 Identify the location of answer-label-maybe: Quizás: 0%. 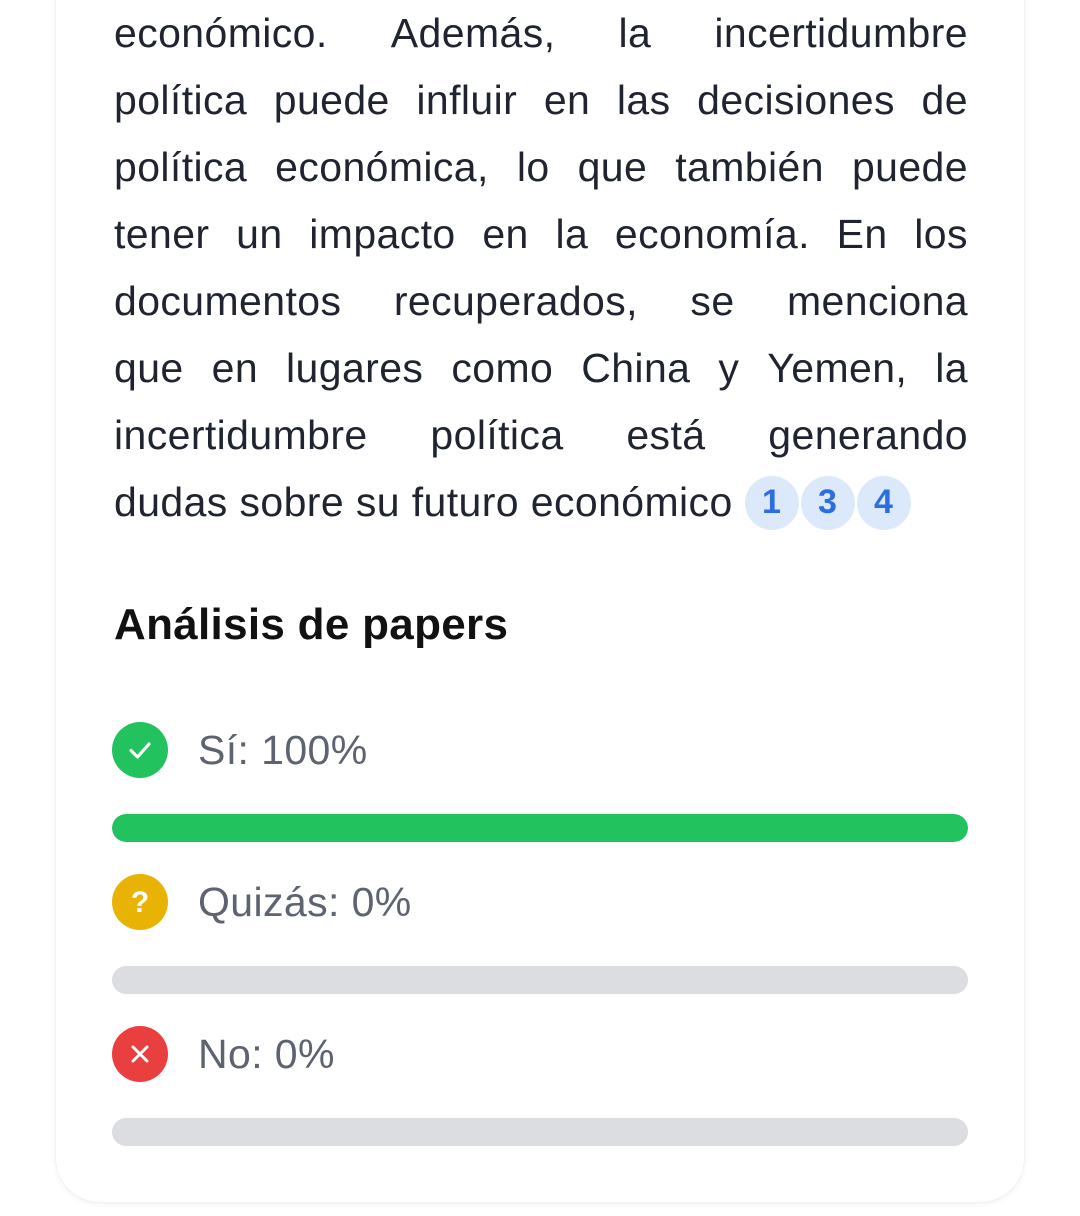
(305, 901).